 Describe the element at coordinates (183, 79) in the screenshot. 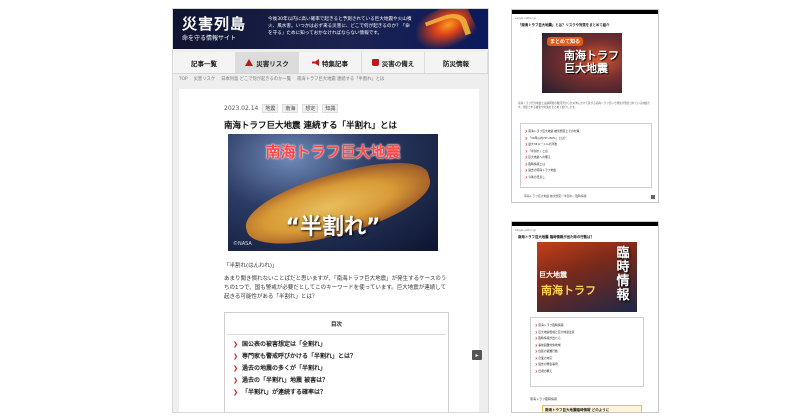

I see `breadcrumb-item: TOP` at that location.